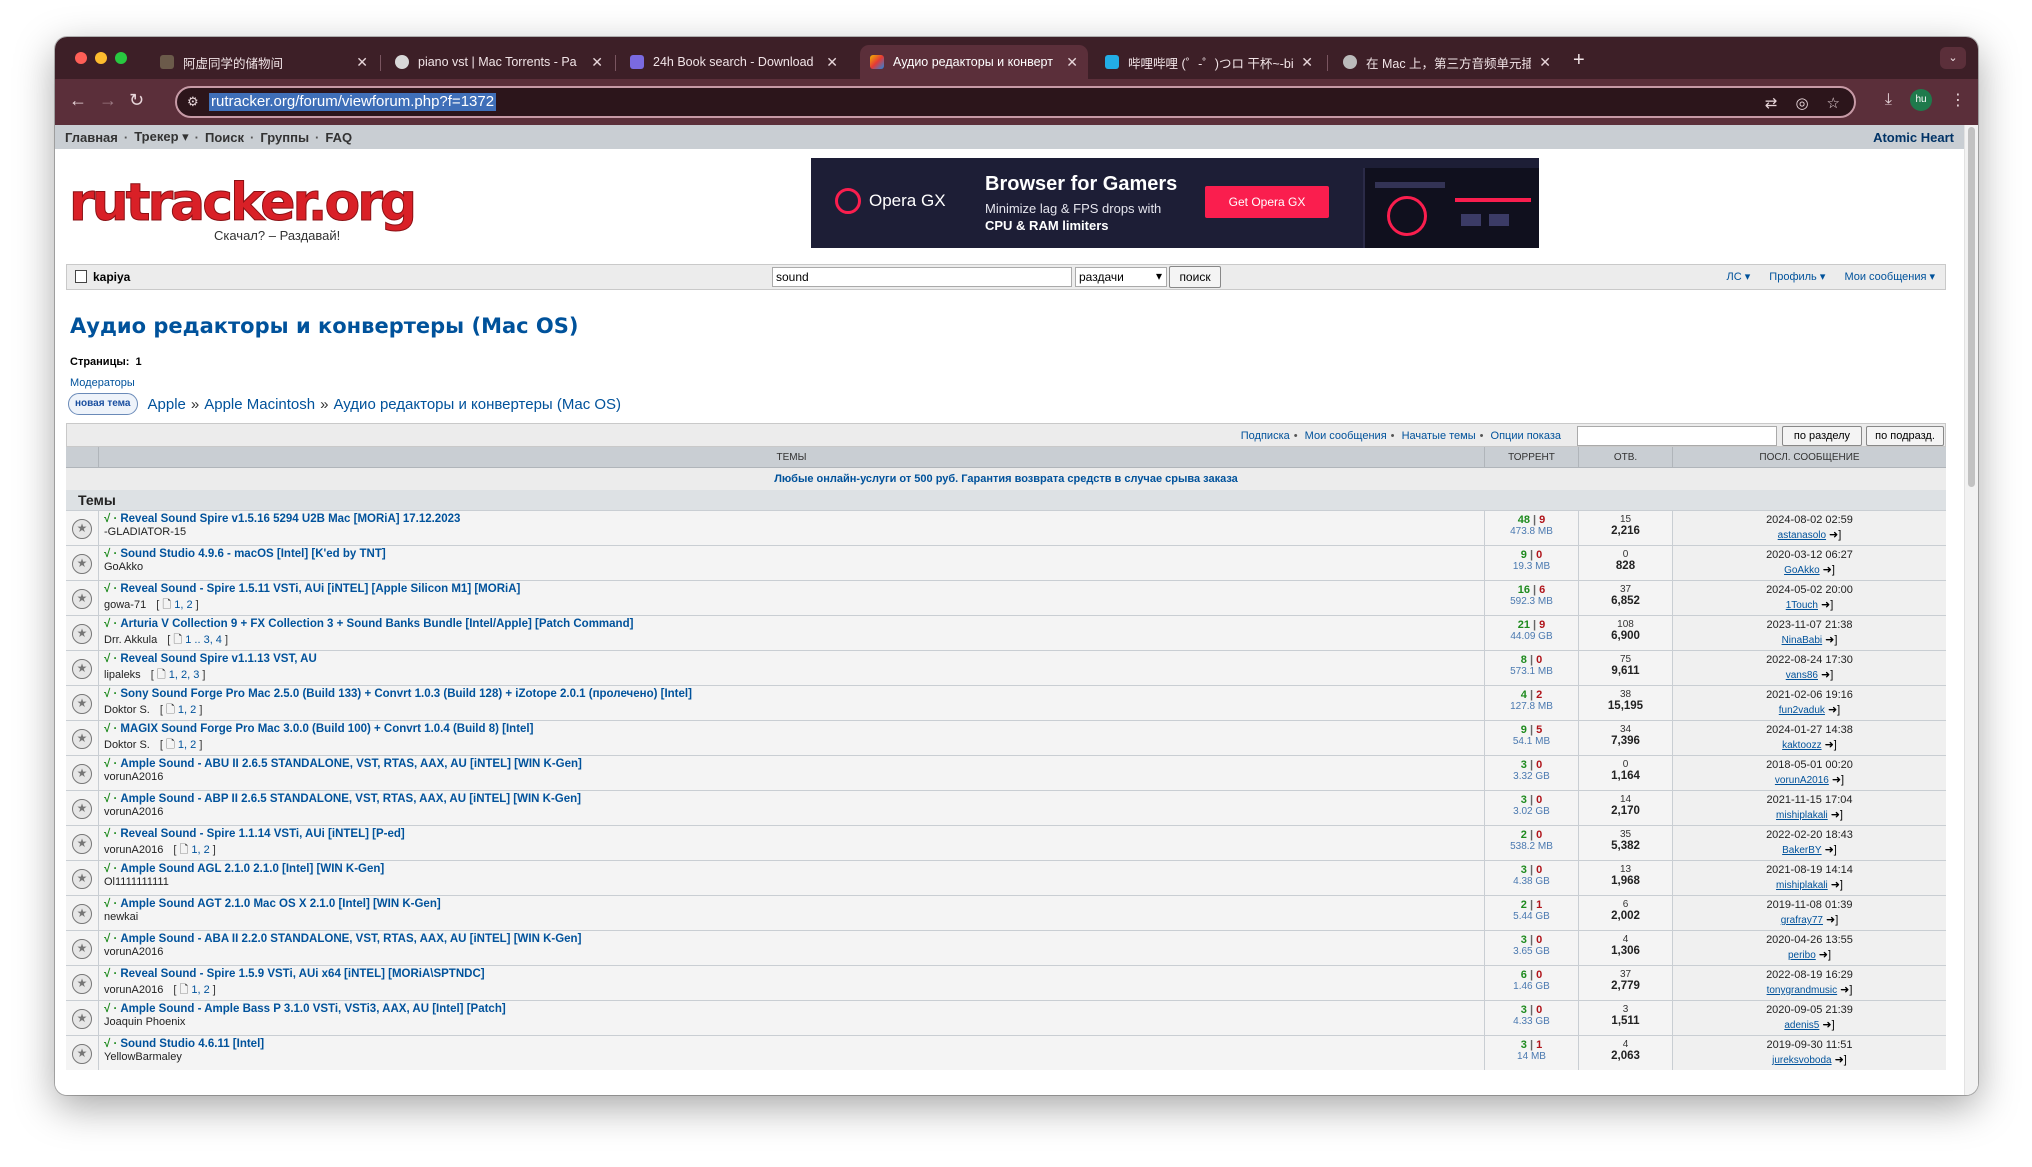  Describe the element at coordinates (125, 605) in the screenshot. I see `topic-author: gowa-71` at that location.